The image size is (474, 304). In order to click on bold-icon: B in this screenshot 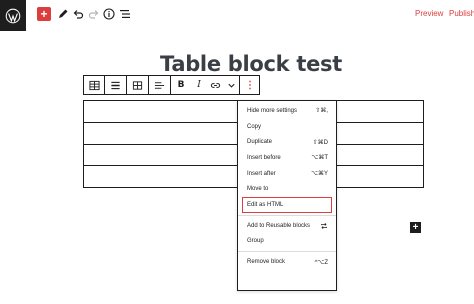, I will do `click(181, 85)`.